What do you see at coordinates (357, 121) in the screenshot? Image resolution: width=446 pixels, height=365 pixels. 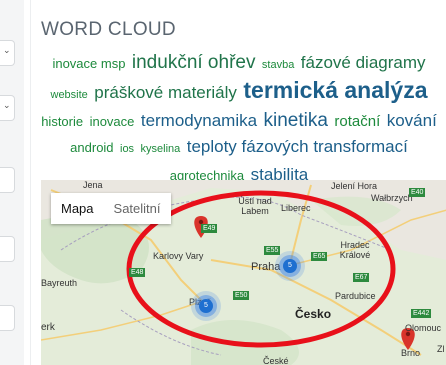 I see `cloud-word: rotační` at bounding box center [357, 121].